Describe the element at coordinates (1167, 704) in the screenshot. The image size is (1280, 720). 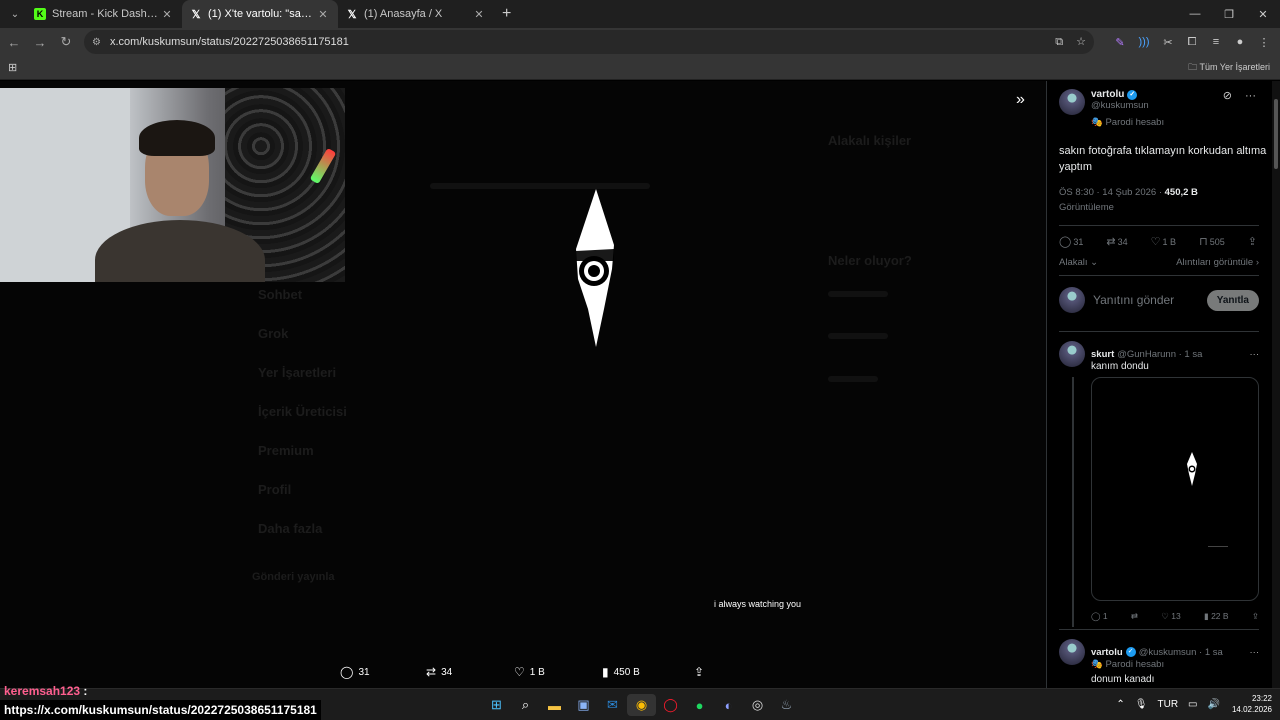
I see `keyboard-language: TUR` at that location.